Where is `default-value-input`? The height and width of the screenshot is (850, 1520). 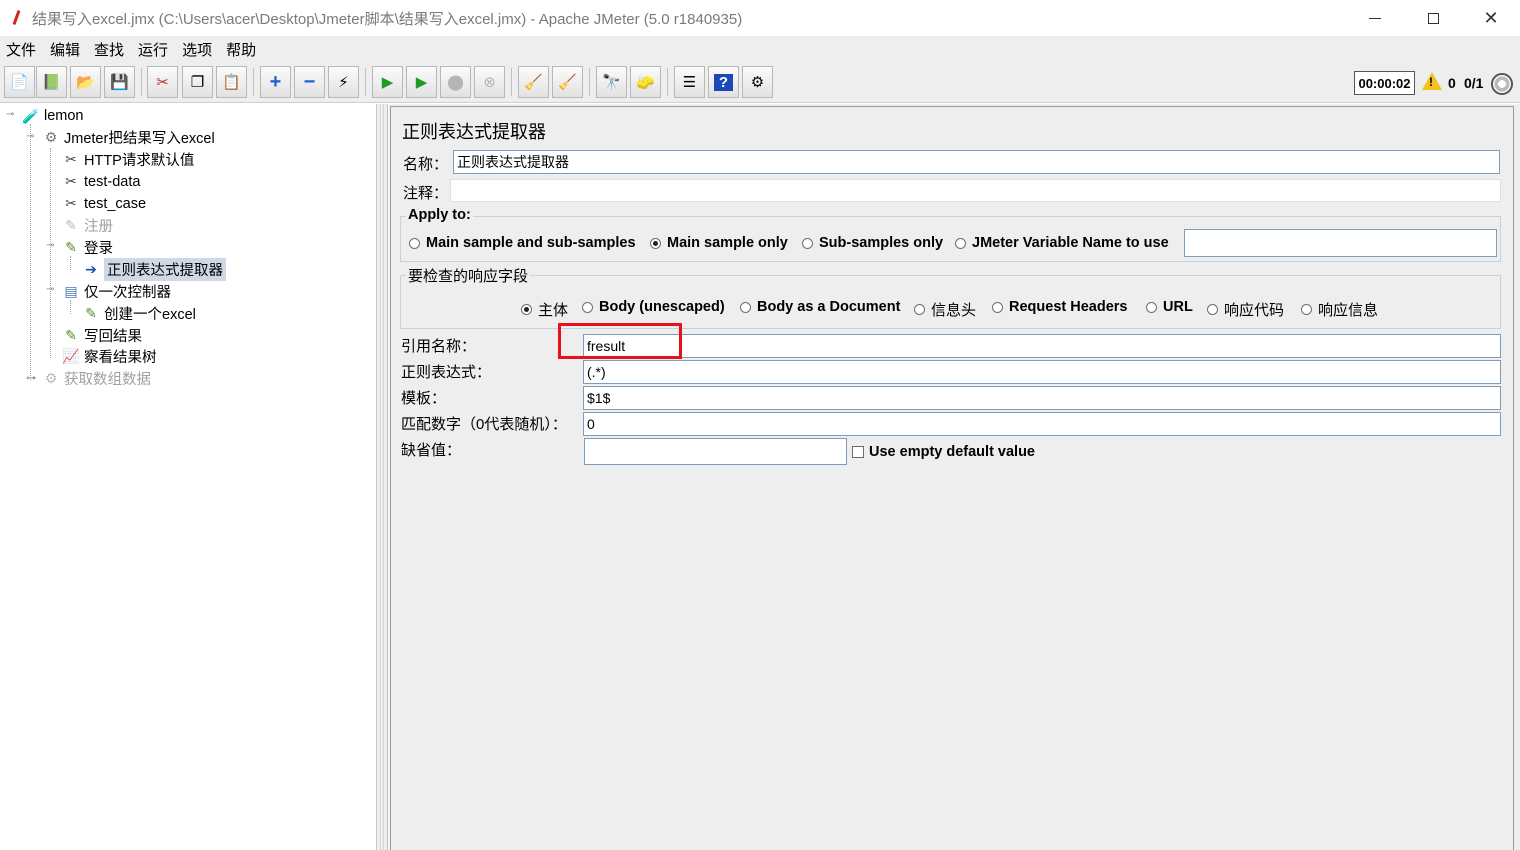 default-value-input is located at coordinates (715, 451).